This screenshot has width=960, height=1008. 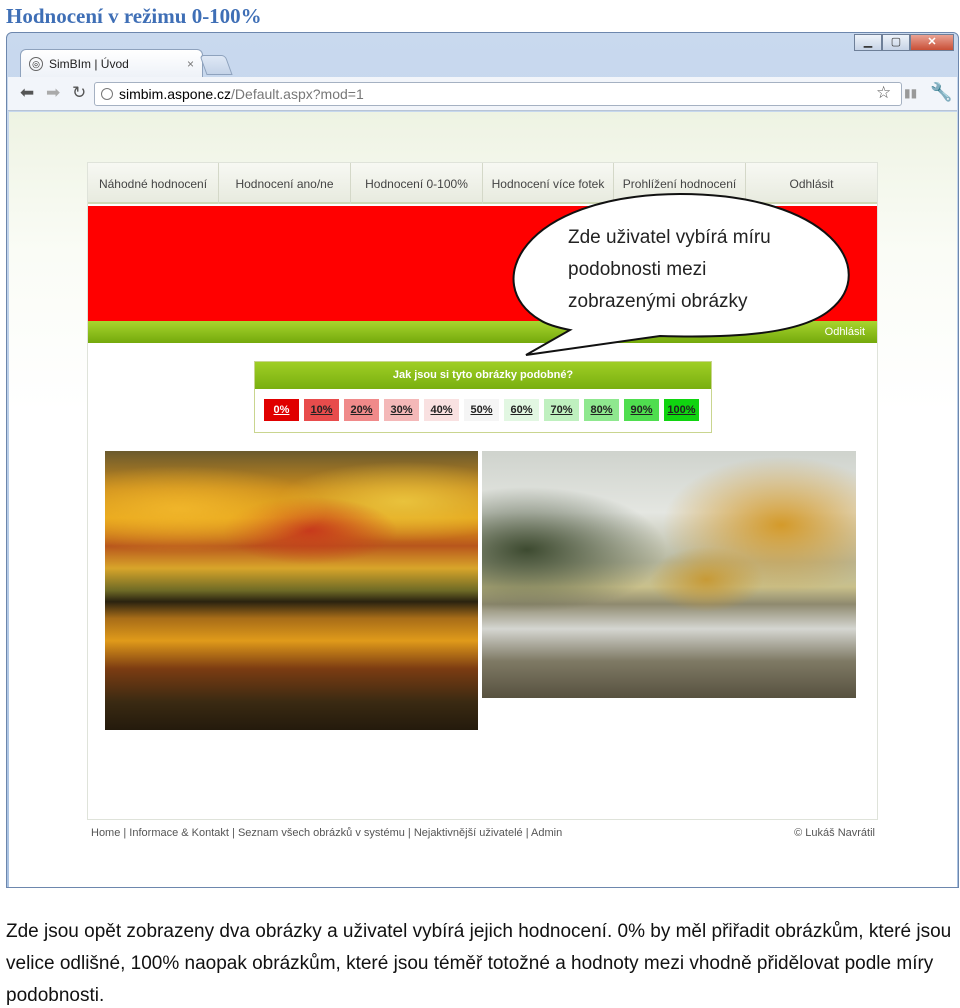 What do you see at coordinates (321, 410) in the screenshot?
I see `rating-button-10: 10%` at bounding box center [321, 410].